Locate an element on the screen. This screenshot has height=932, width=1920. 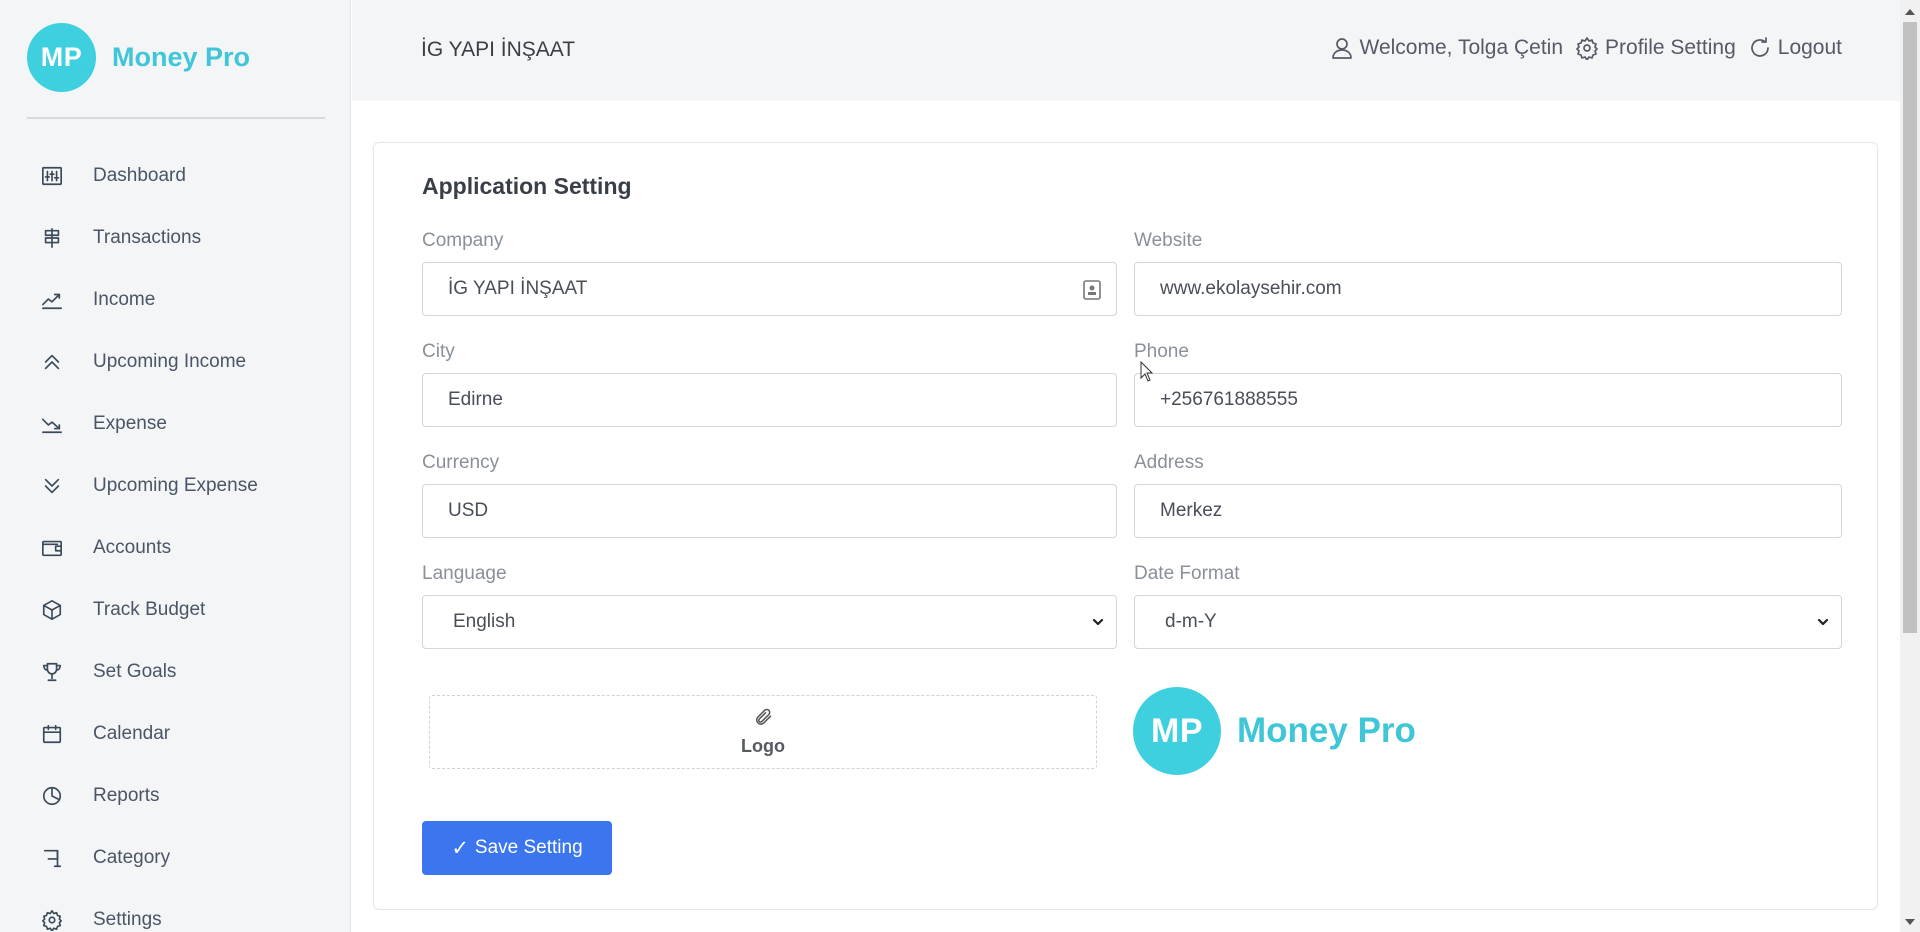
user-icon is located at coordinates (1341, 48).